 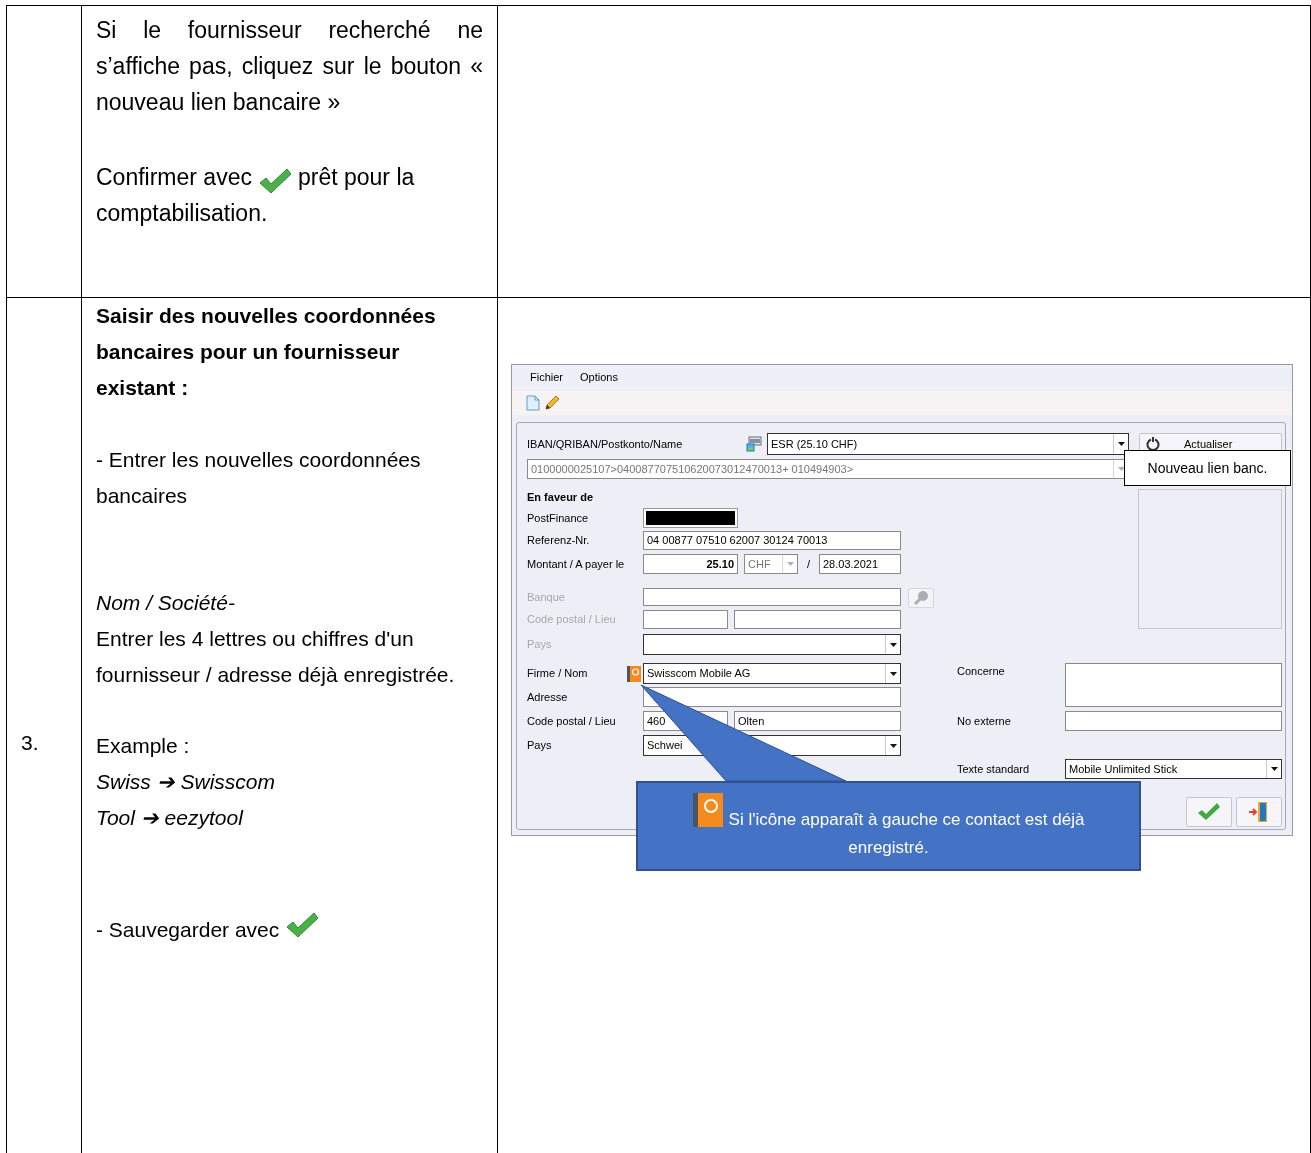 What do you see at coordinates (994, 769) in the screenshot?
I see `field-label: Texte standard` at bounding box center [994, 769].